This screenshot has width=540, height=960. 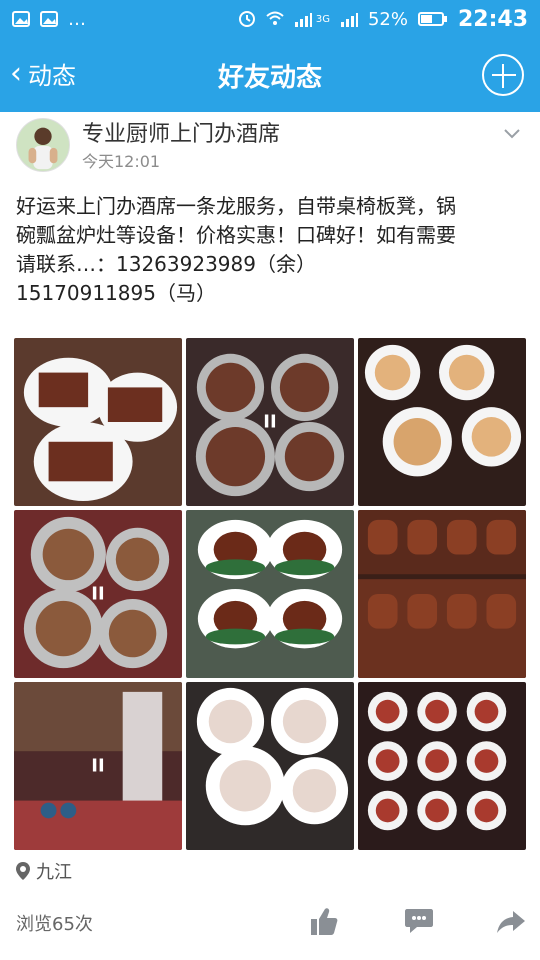 I want to click on back-button: ‹ 动态, so click(x=43, y=73).